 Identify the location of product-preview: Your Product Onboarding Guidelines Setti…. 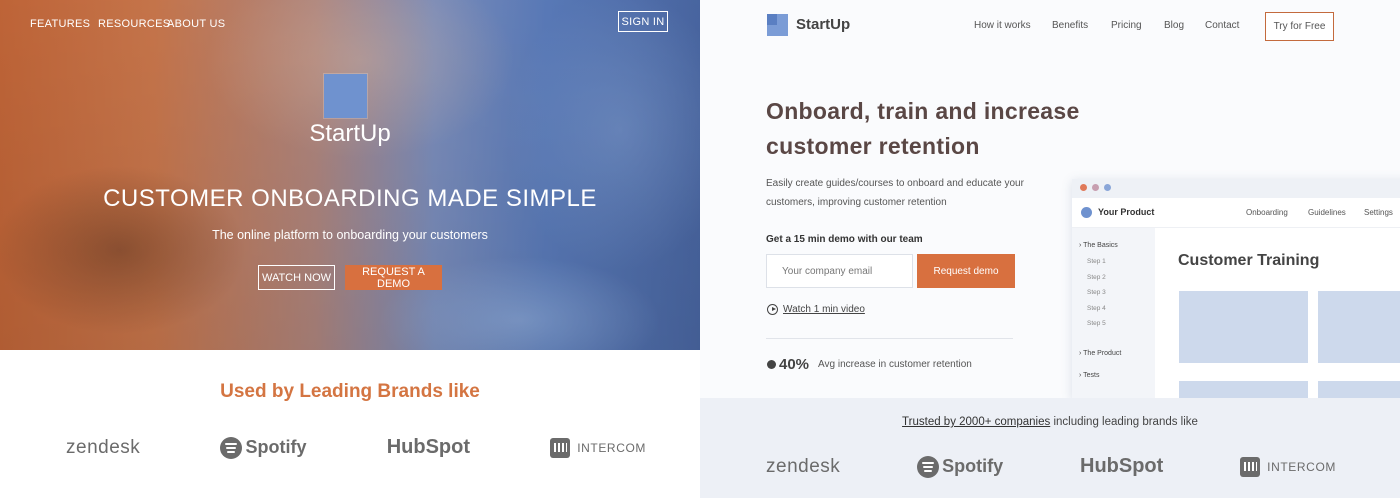
(1236, 289).